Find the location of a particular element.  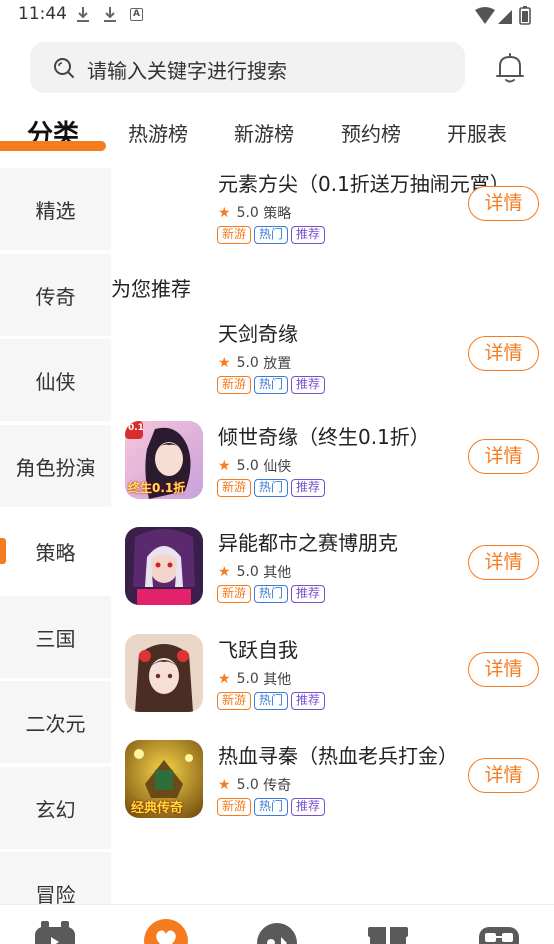

sidebar-item-strategy: 策略 is located at coordinates (55, 551).